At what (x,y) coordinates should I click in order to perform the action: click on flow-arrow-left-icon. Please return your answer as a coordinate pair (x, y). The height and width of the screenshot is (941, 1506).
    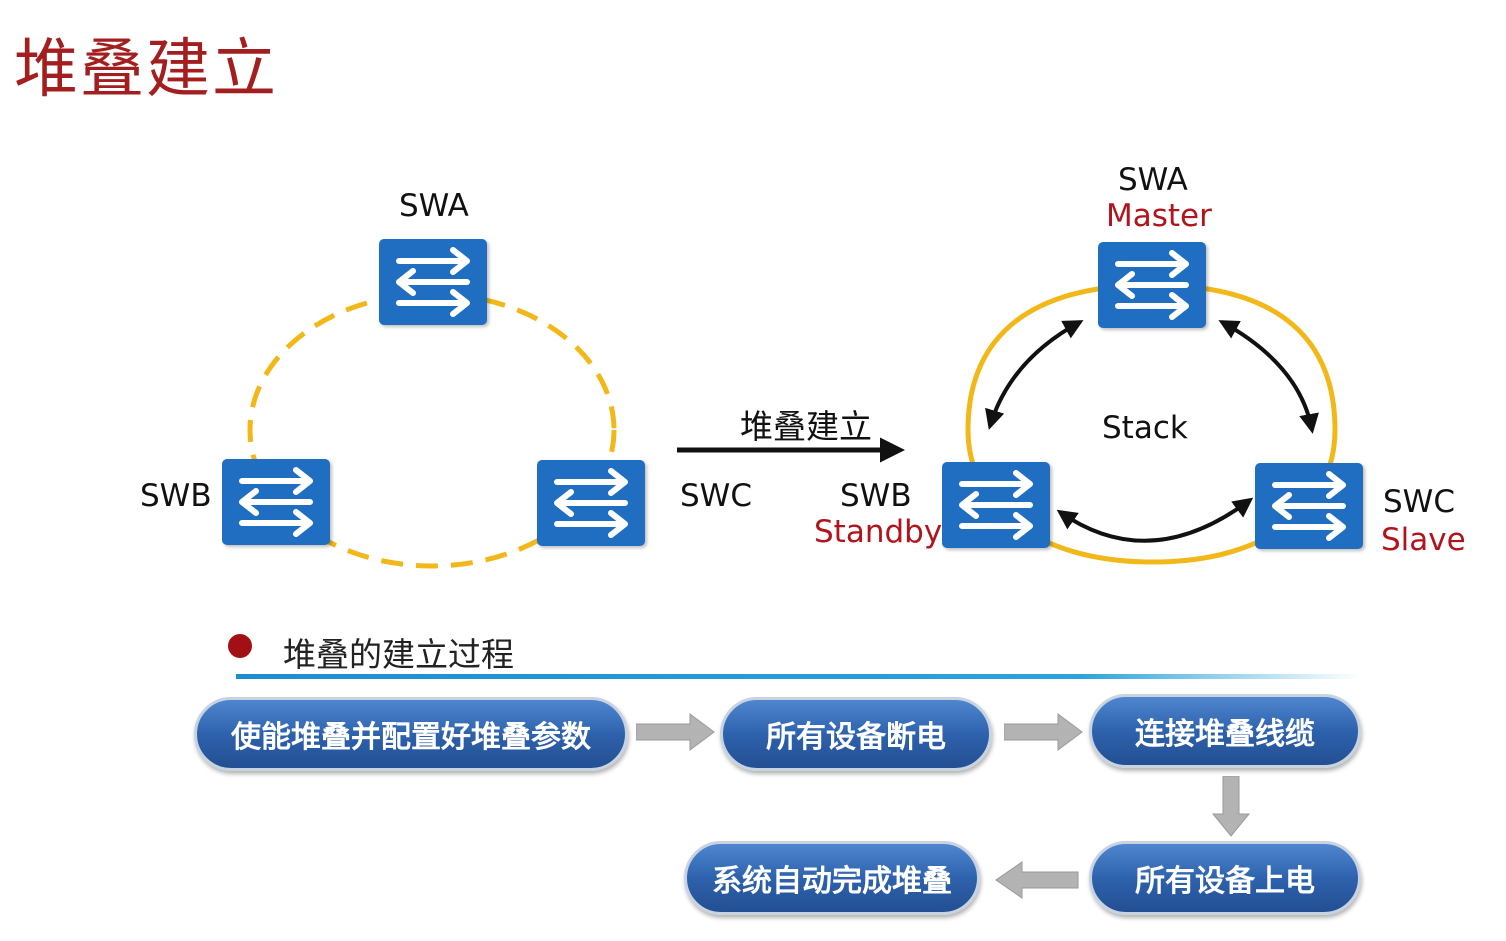
    Looking at the image, I should click on (1037, 880).